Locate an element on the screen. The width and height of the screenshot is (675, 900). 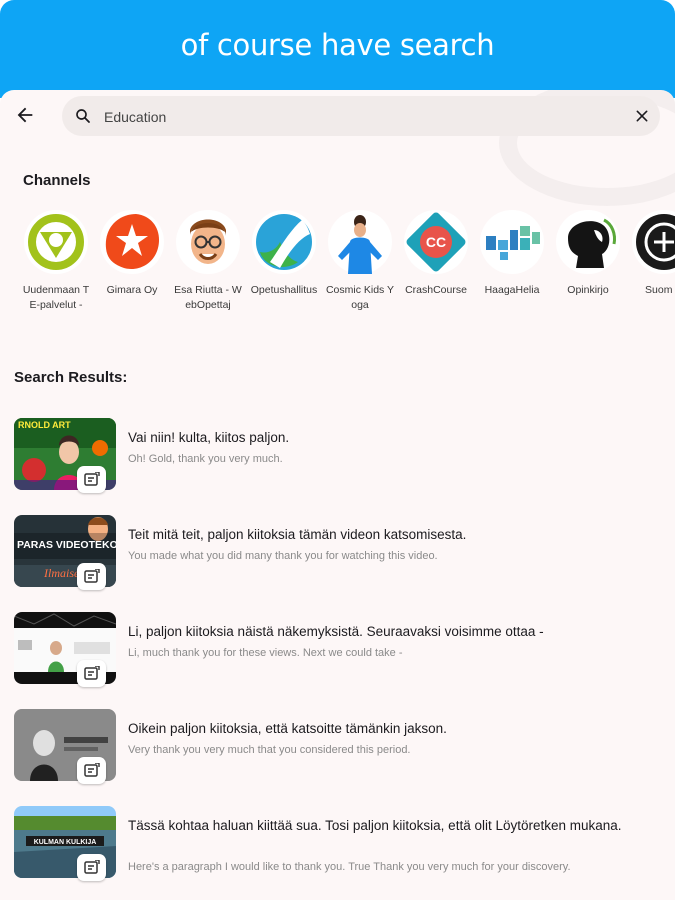
channel-name: Gimara Oy is located at coordinates (132, 290).